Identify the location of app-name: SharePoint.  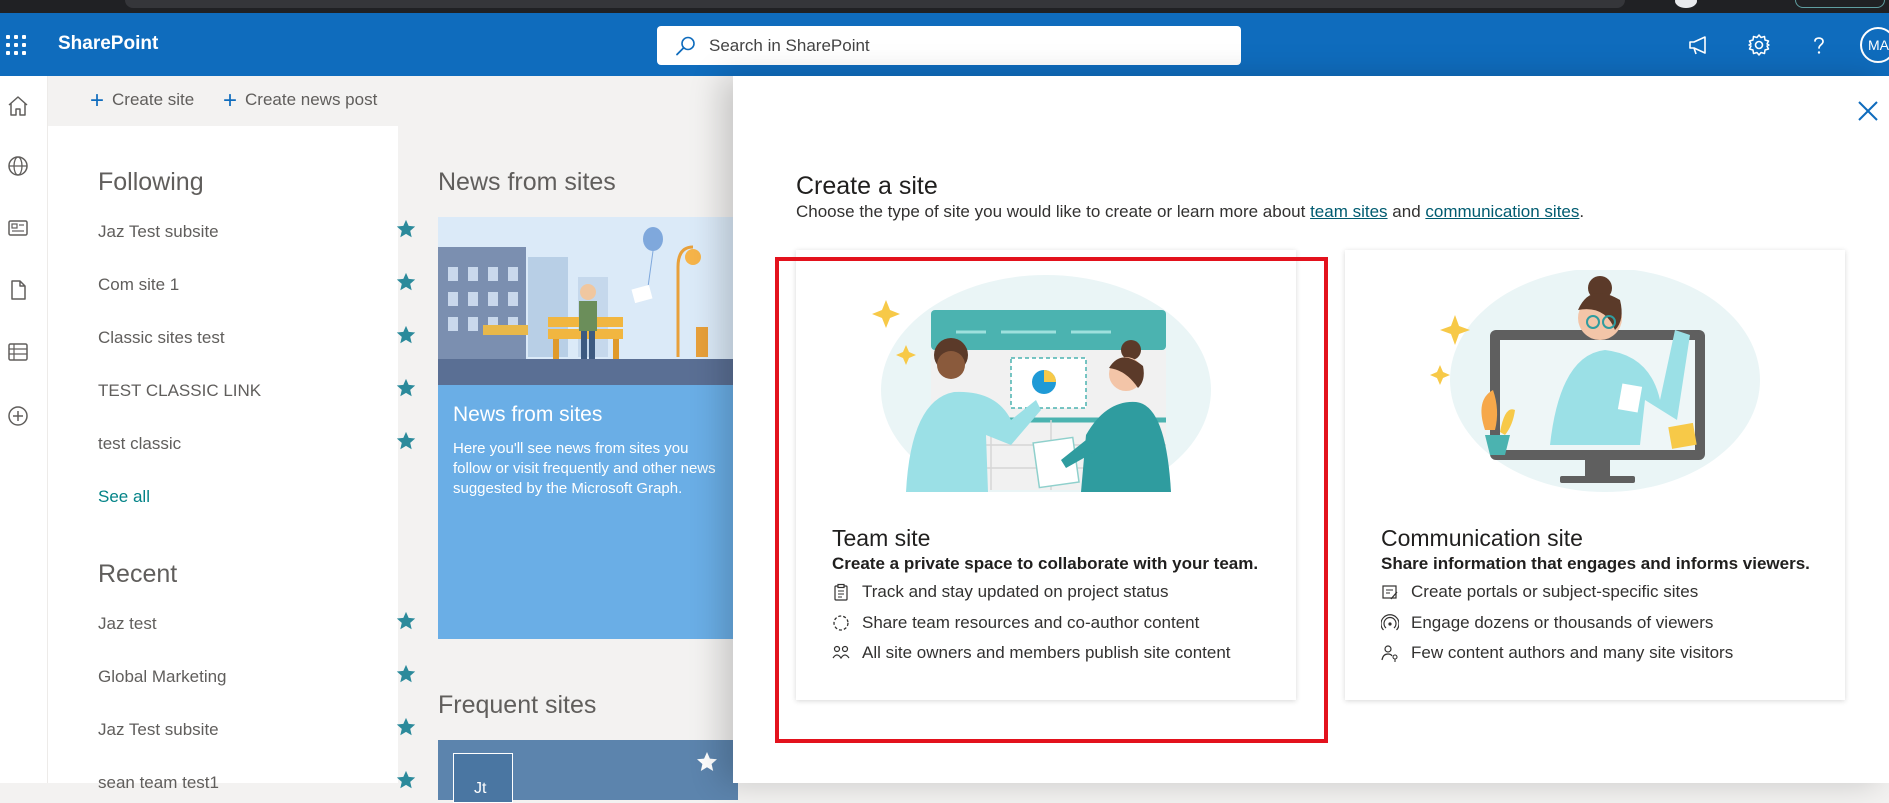
(108, 44).